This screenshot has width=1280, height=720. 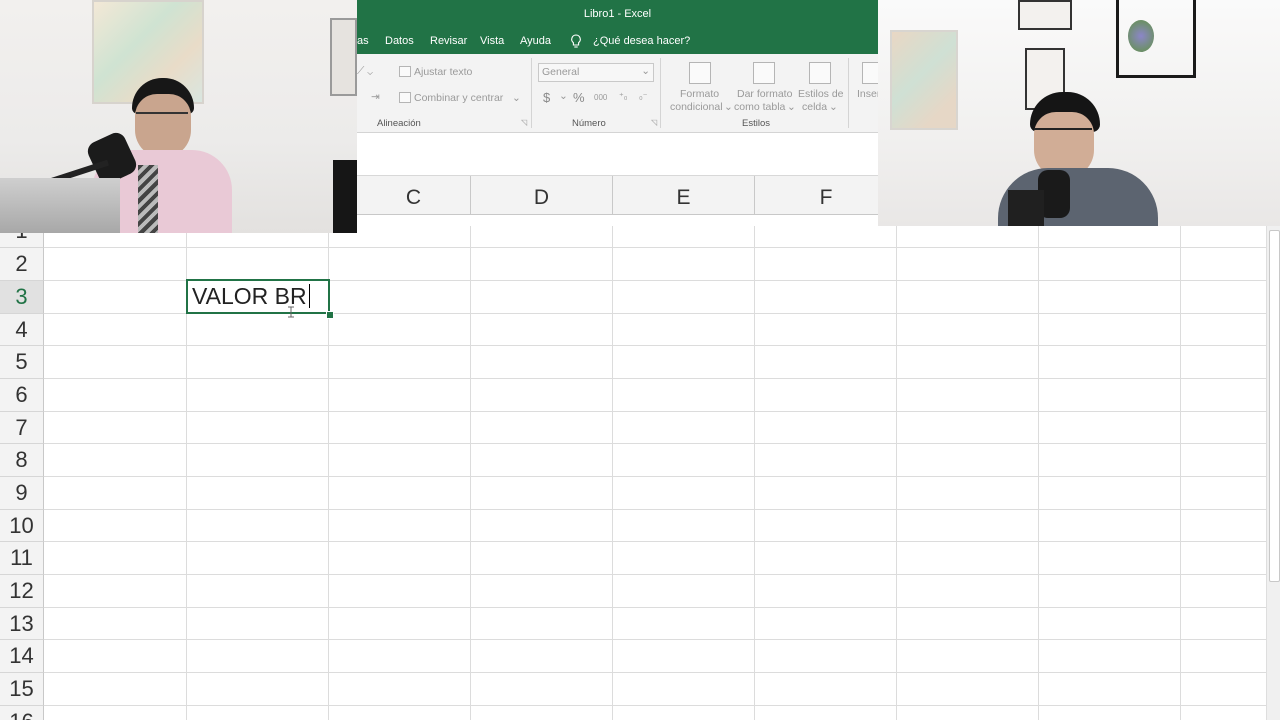 I want to click on row-number: 7, so click(x=21, y=427).